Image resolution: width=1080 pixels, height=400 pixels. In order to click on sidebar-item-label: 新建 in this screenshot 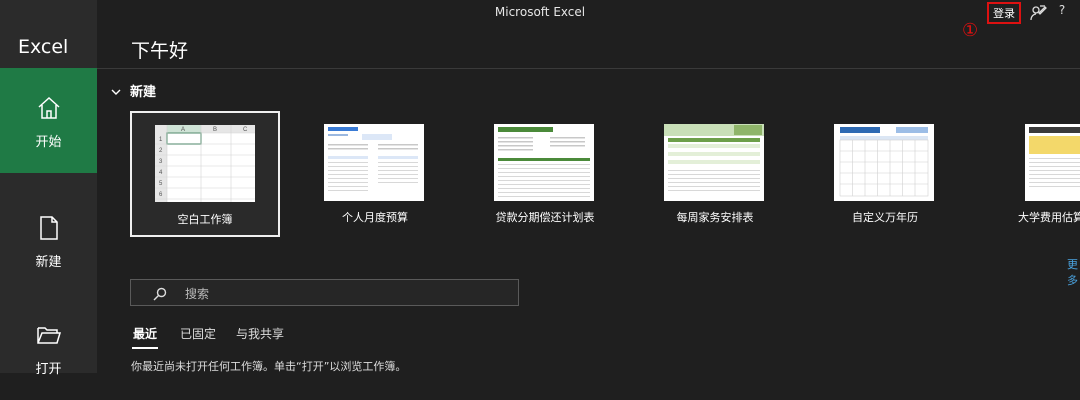, I will do `click(48, 262)`.